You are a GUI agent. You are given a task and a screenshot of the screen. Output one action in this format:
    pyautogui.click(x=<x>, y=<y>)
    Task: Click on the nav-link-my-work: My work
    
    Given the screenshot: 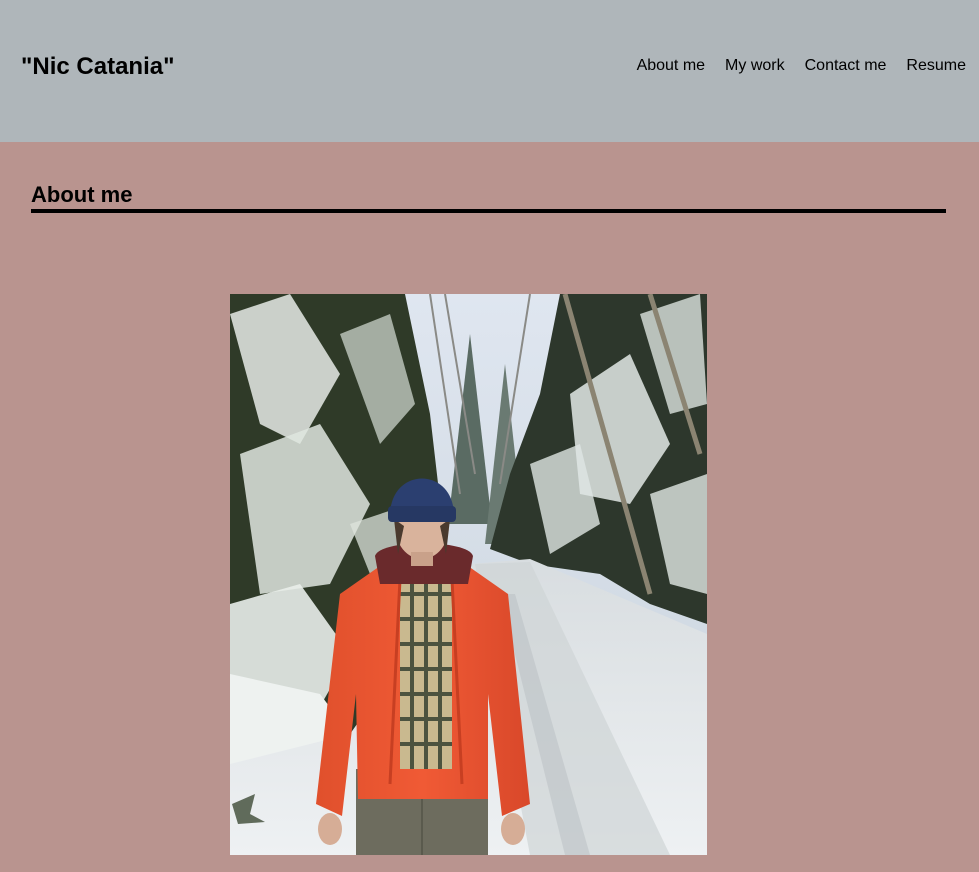 What is the action you would take?
    pyautogui.click(x=755, y=66)
    